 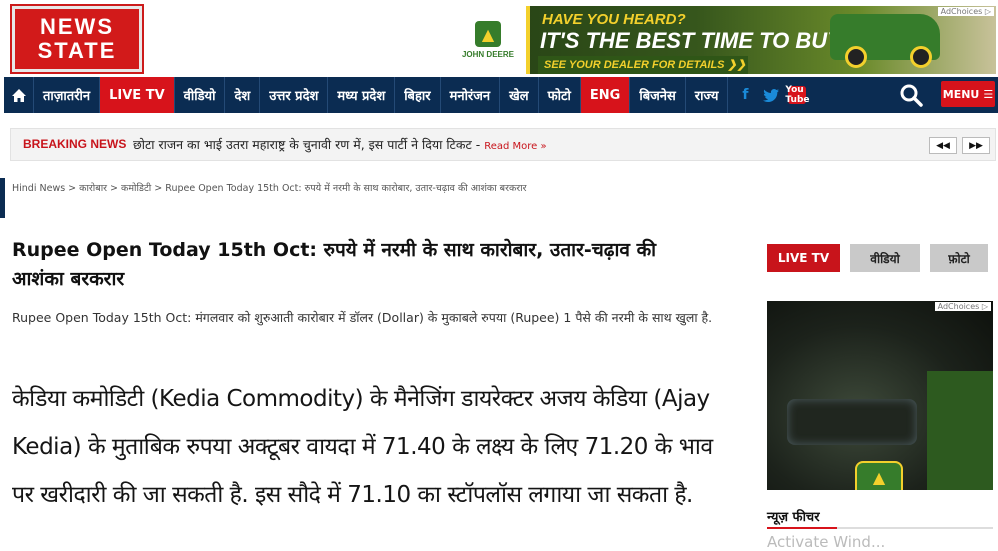 What do you see at coordinates (471, 95) in the screenshot?
I see `nav-item-entertainment: मनोरंजन` at bounding box center [471, 95].